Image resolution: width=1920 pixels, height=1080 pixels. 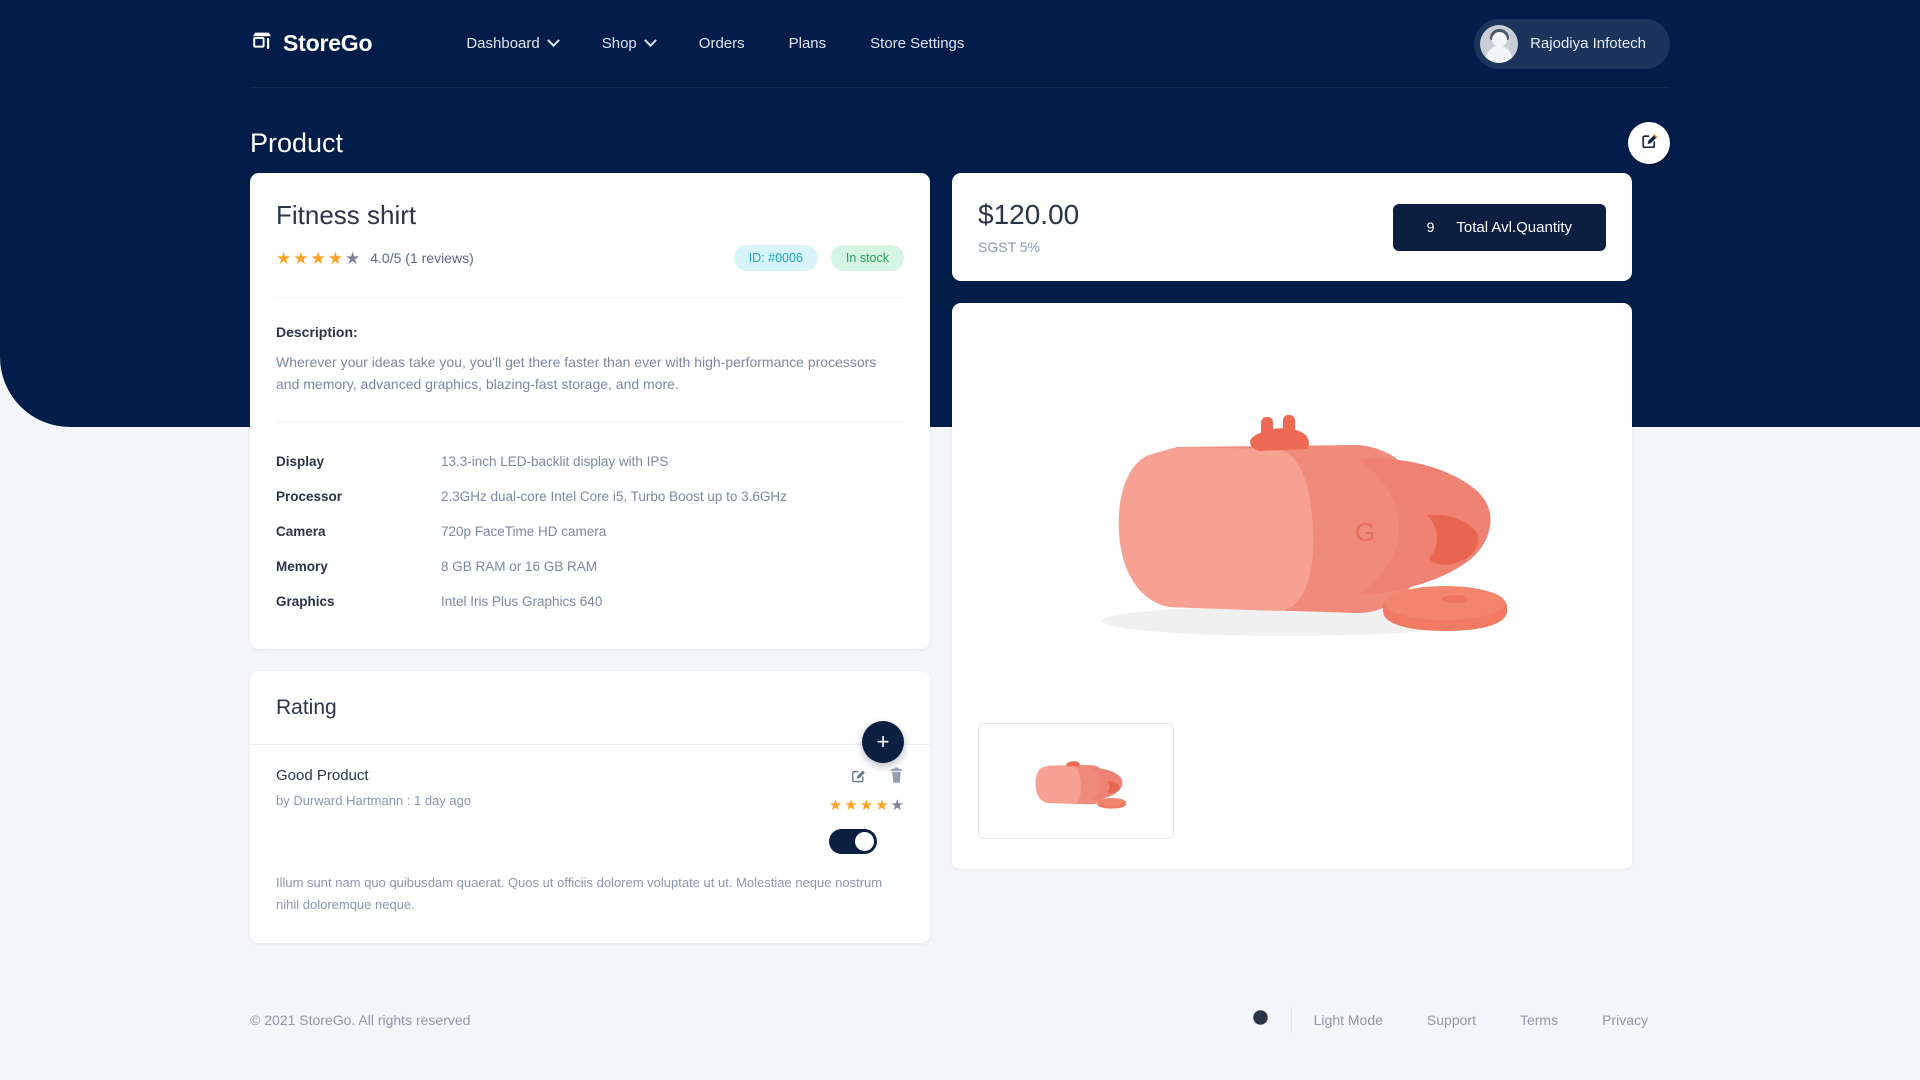 I want to click on spec-value: 13.3-inch LED-backlit display with IPS, so click(x=555, y=462).